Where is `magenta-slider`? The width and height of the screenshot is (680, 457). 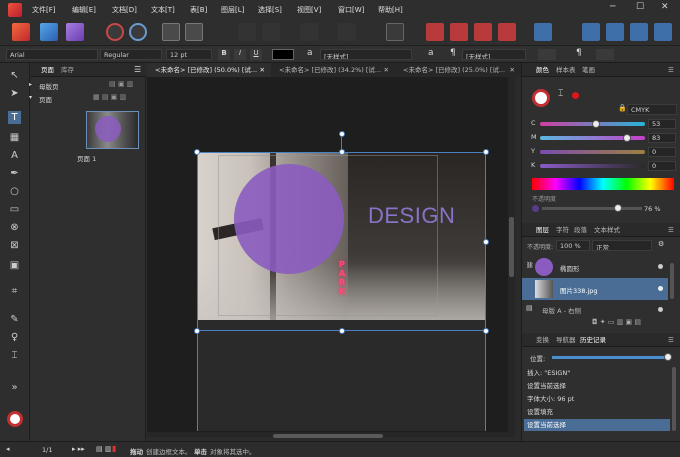 magenta-slider is located at coordinates (592, 138).